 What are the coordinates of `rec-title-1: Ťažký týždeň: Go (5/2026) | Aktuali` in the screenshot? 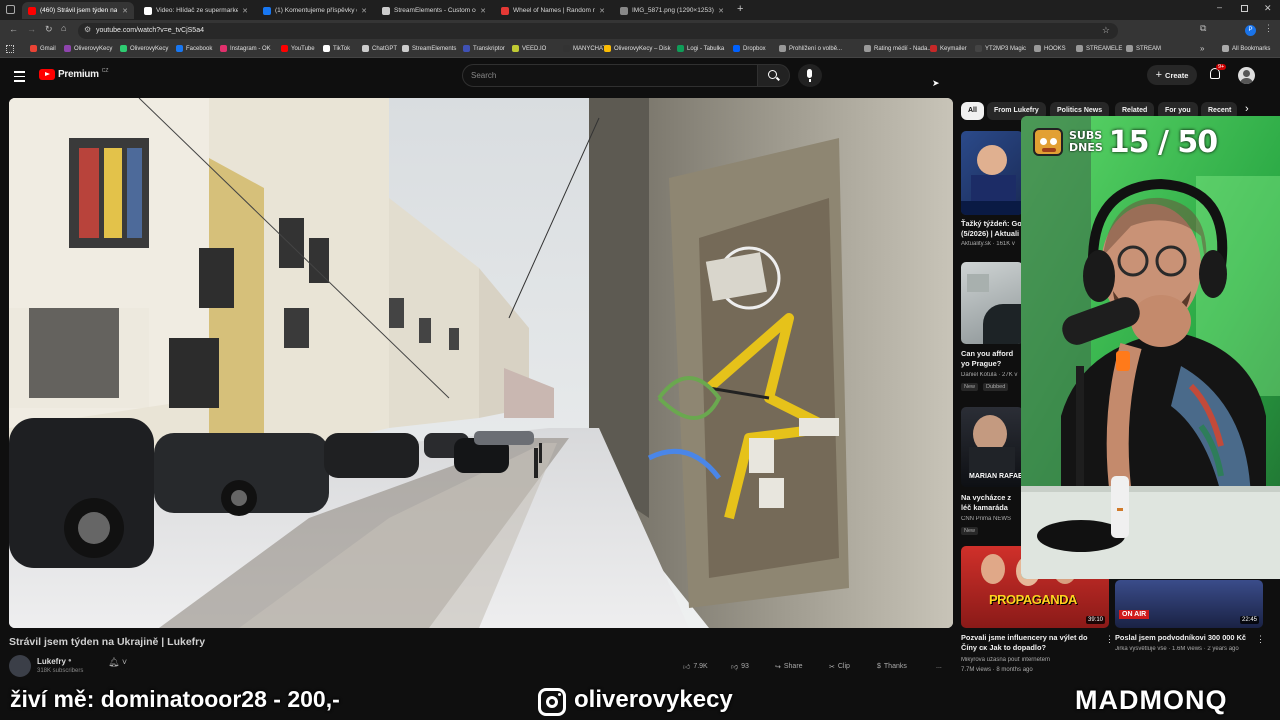 It's located at (992, 229).